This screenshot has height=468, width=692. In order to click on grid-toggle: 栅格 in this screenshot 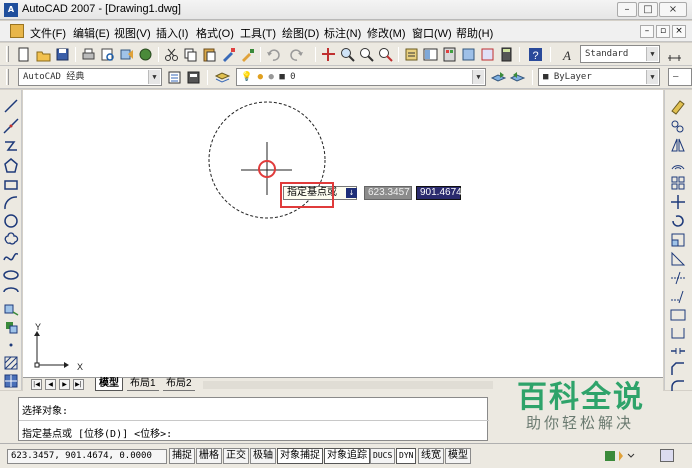, I will do `click(209, 456)`.